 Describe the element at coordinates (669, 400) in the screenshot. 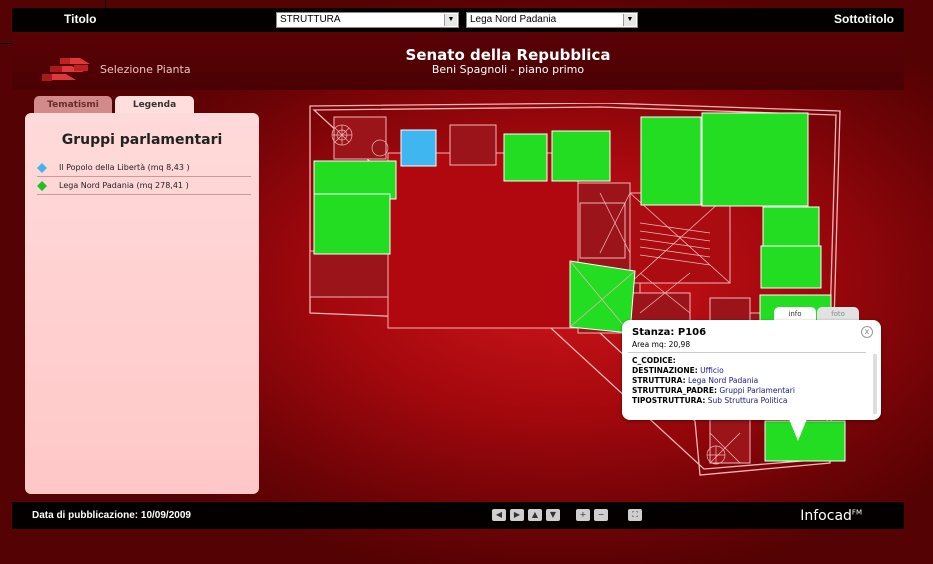

I see `popup-row-key: TIPOSTRUTTURA:` at that location.